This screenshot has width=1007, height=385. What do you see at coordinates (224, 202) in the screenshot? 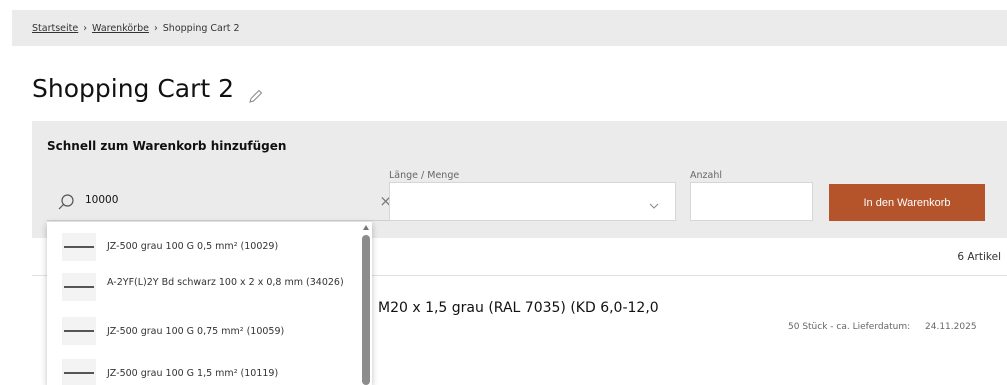
I see `search-input: 10000 ×` at bounding box center [224, 202].